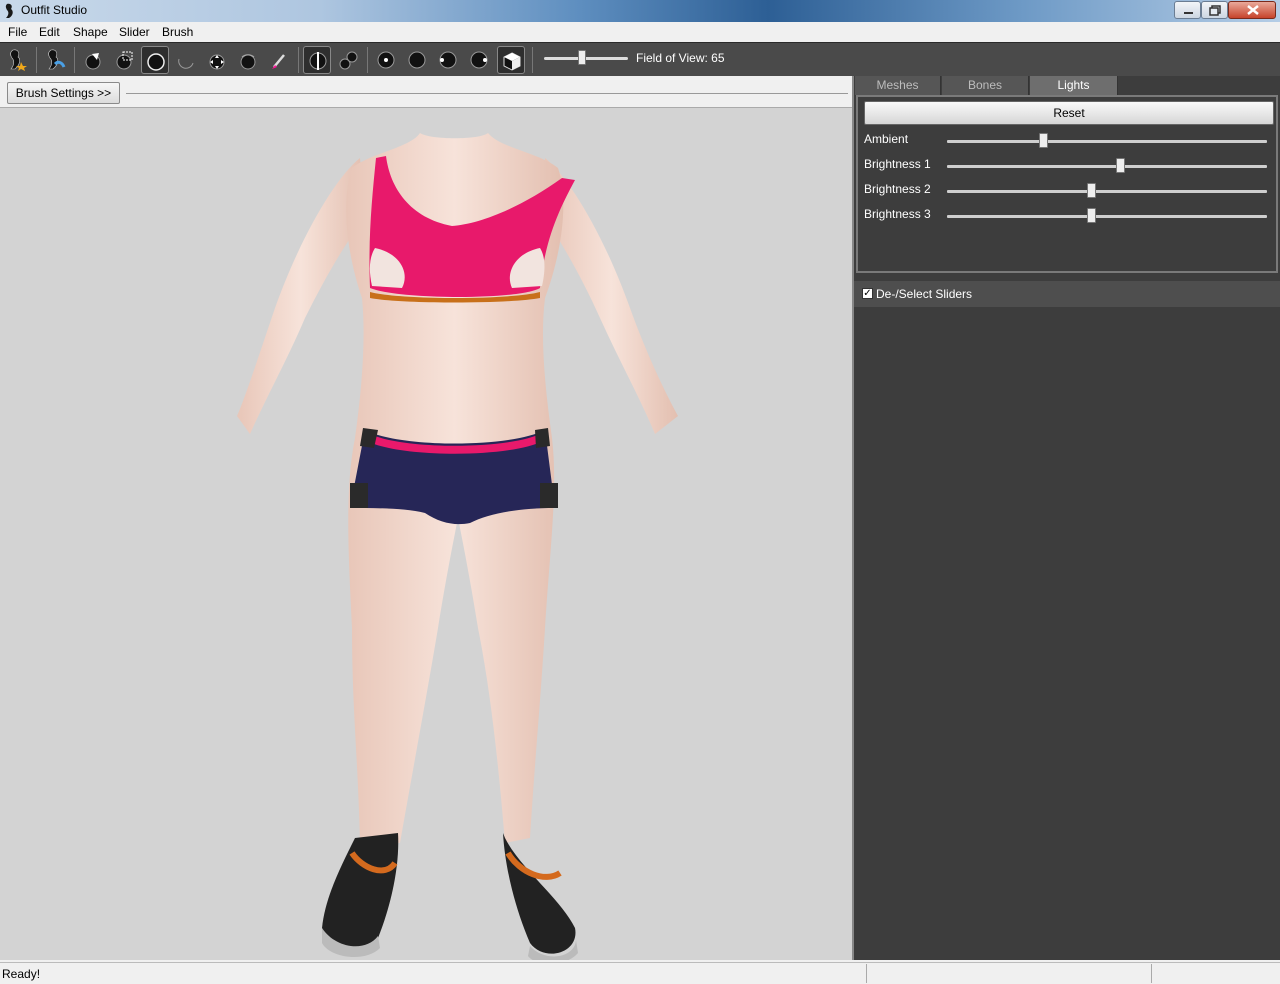  I want to click on mirror-x-button, so click(317, 60).